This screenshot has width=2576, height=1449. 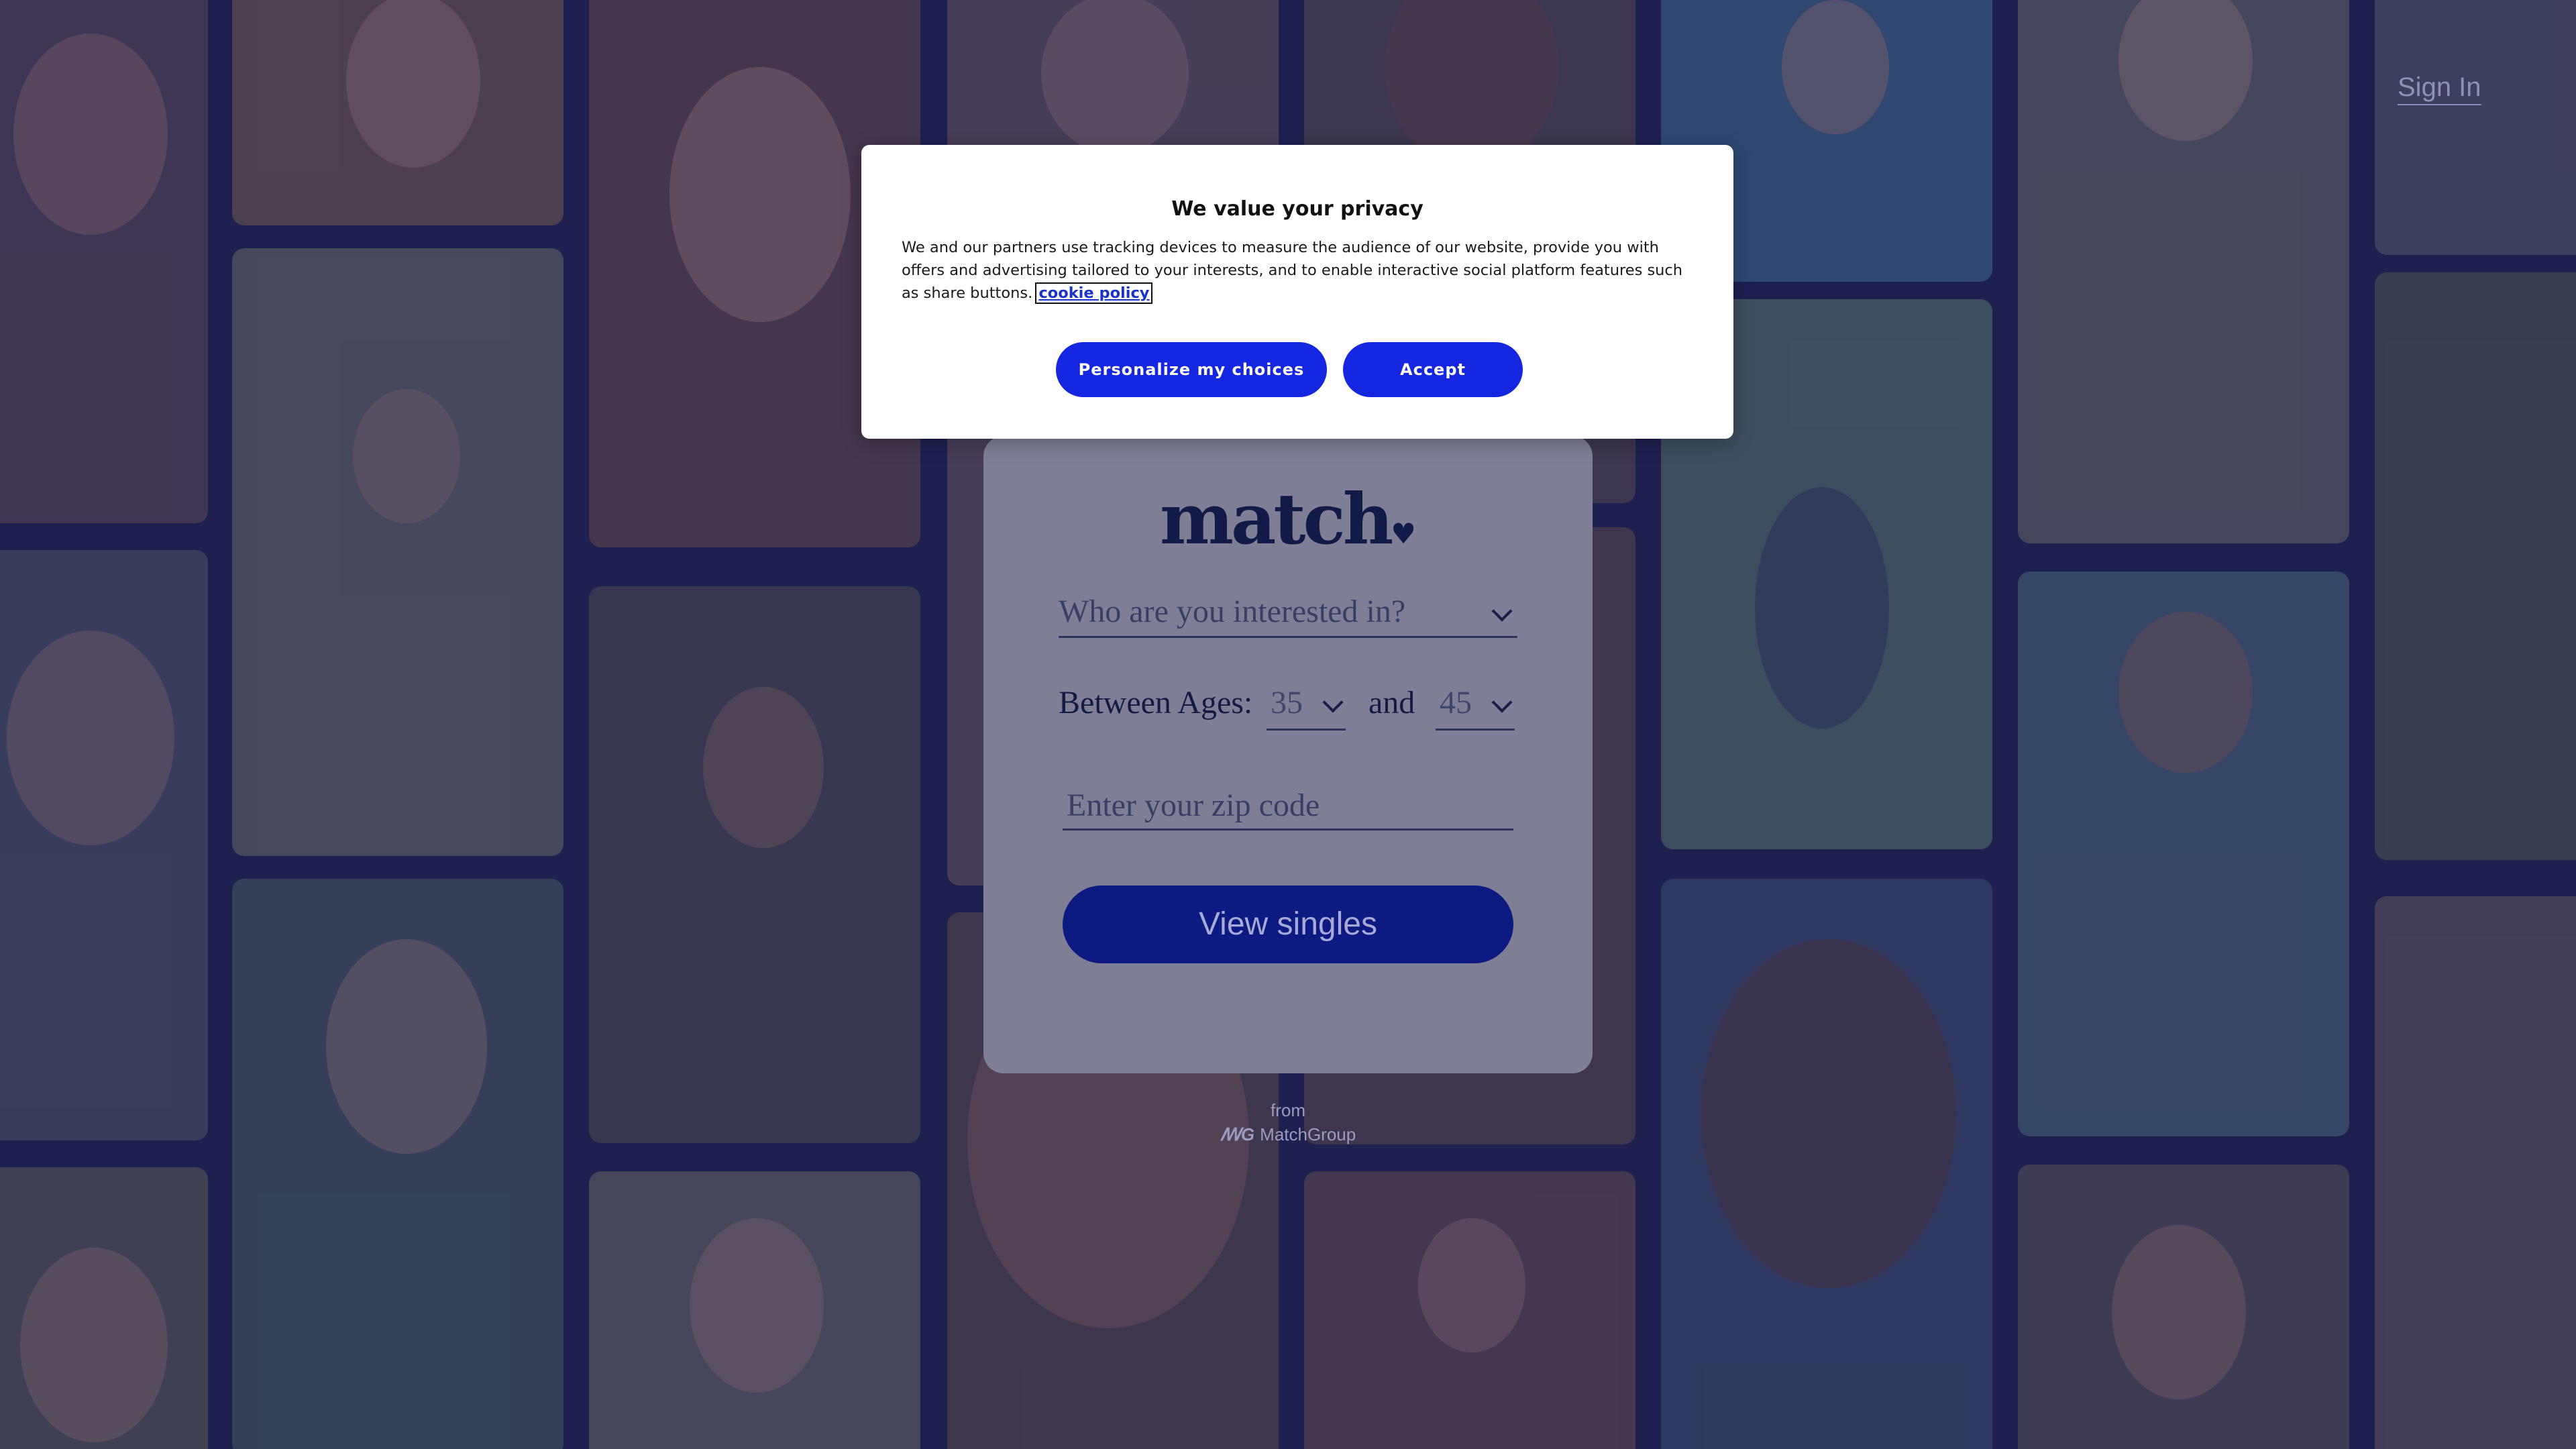 I want to click on from-label: from, so click(x=1288, y=1110).